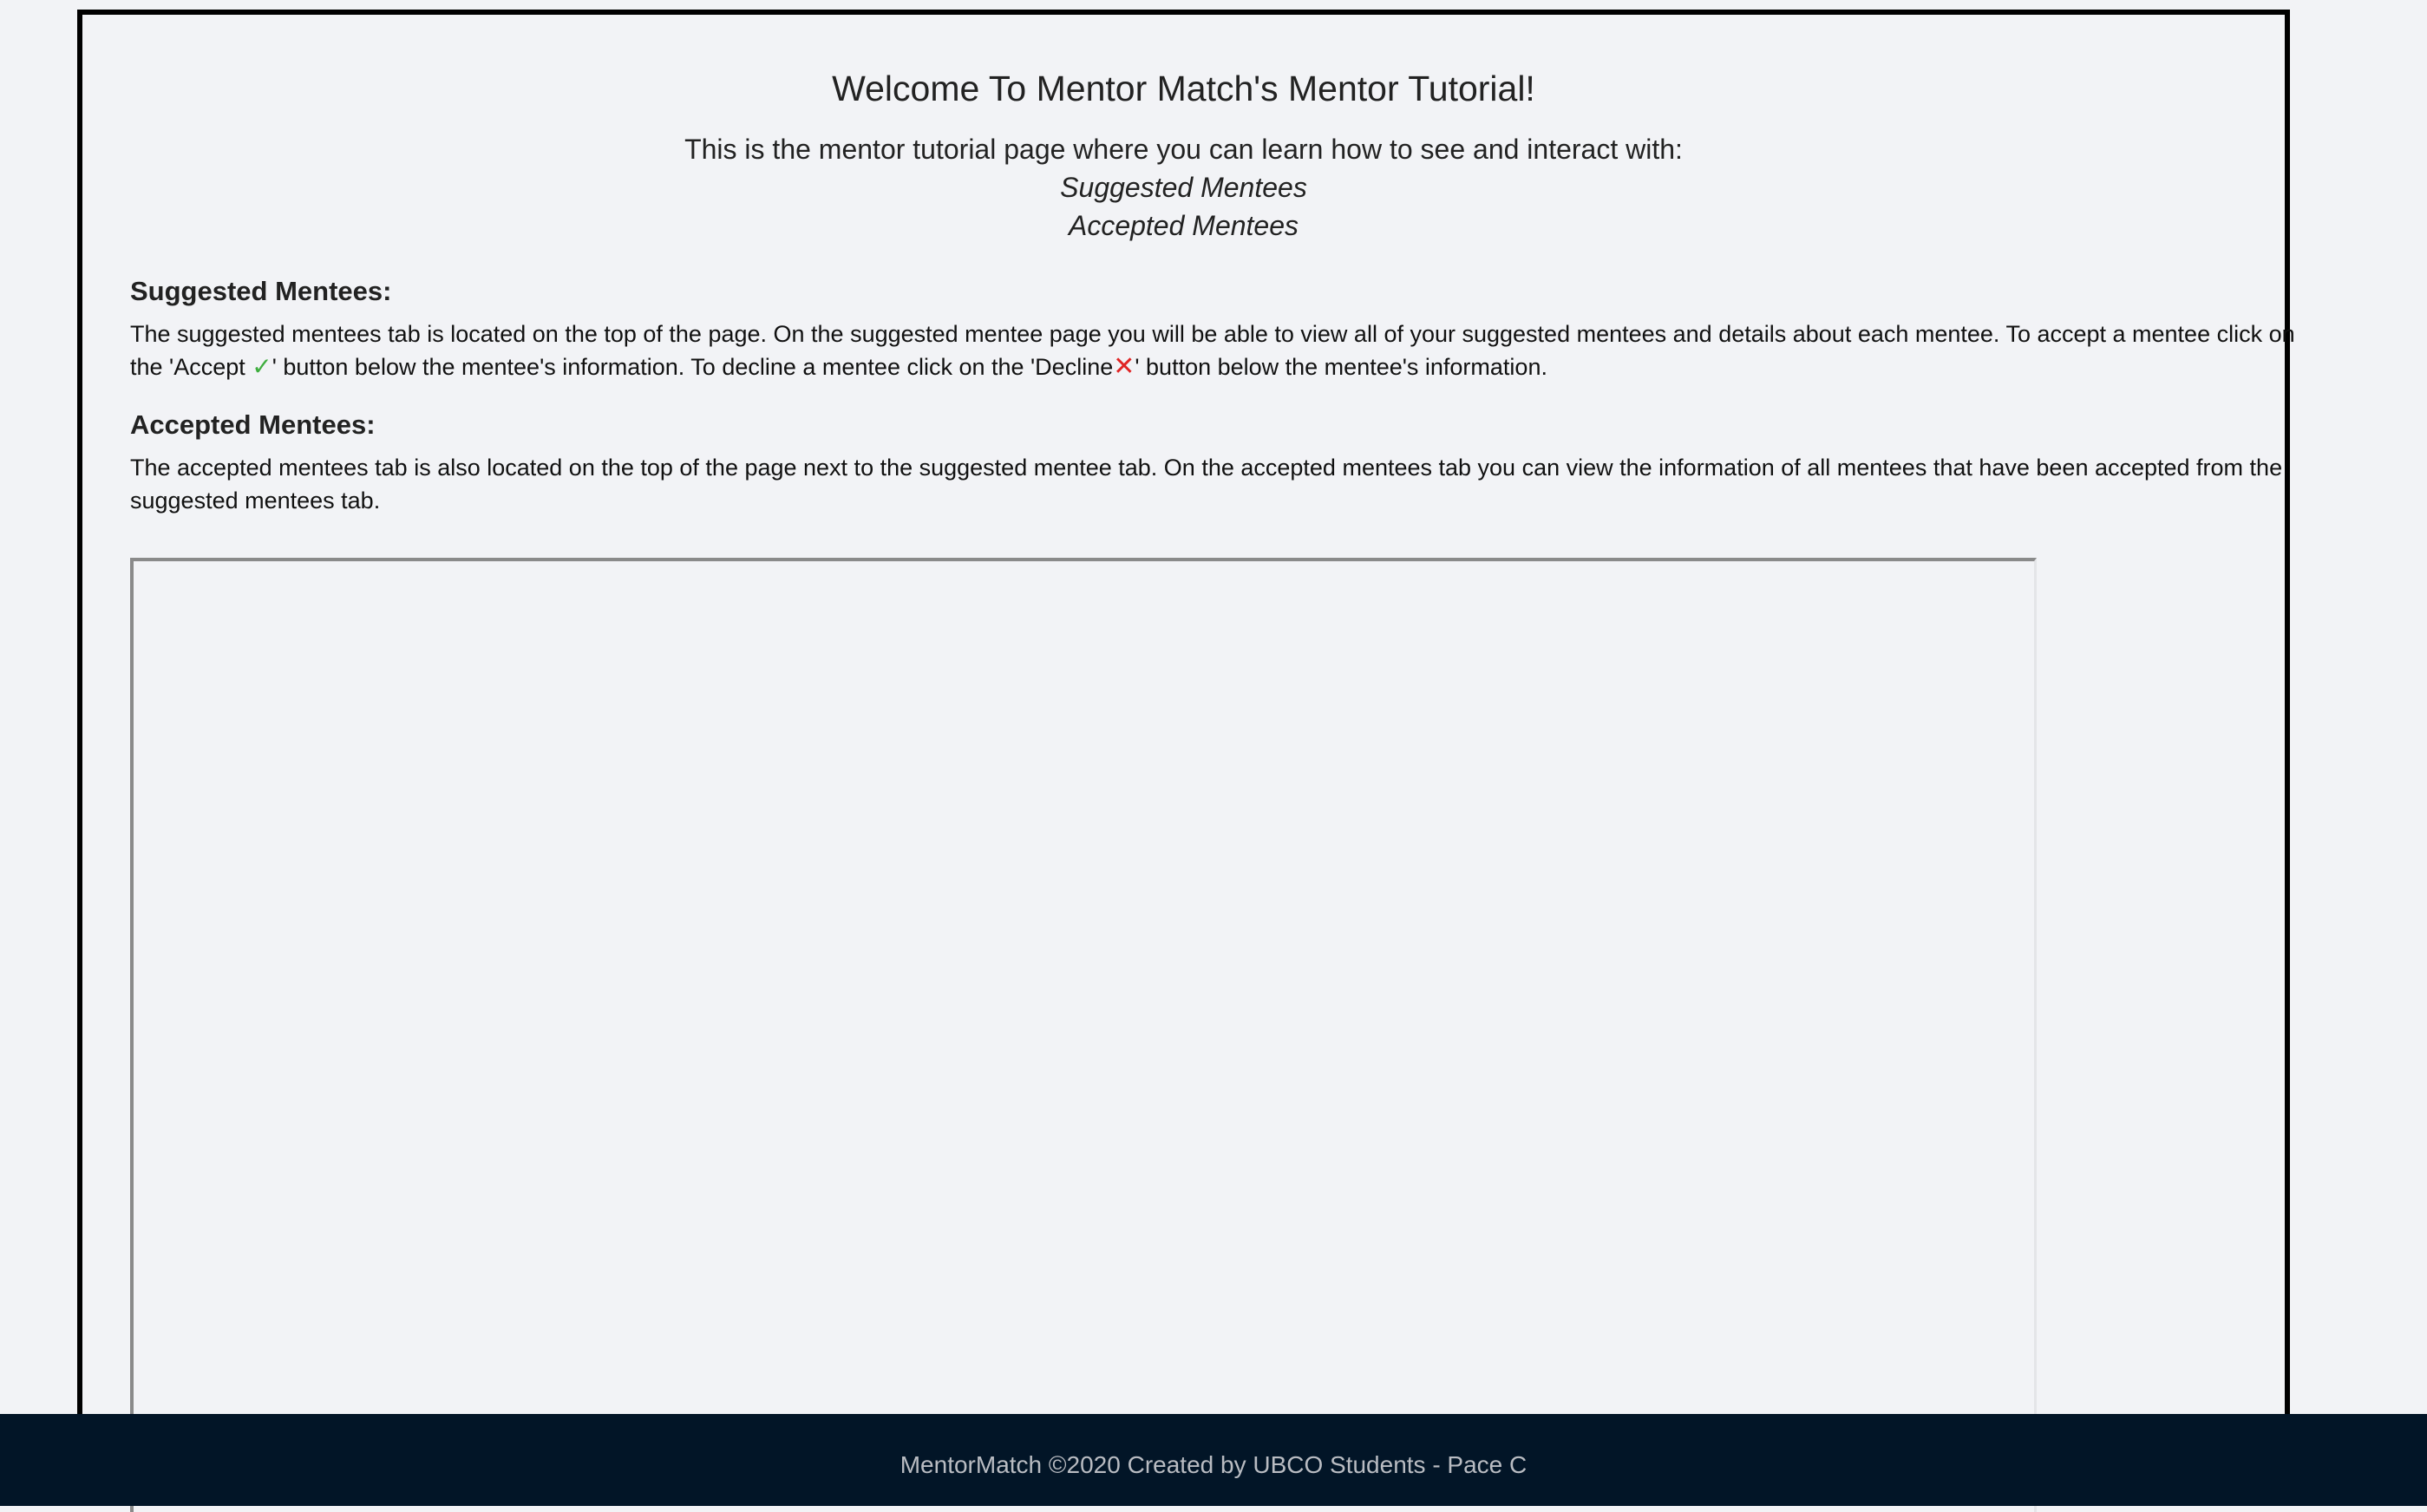 The height and width of the screenshot is (1512, 2427). What do you see at coordinates (1183, 225) in the screenshot?
I see `topic-accepted-mentees: Accepted Mentees` at bounding box center [1183, 225].